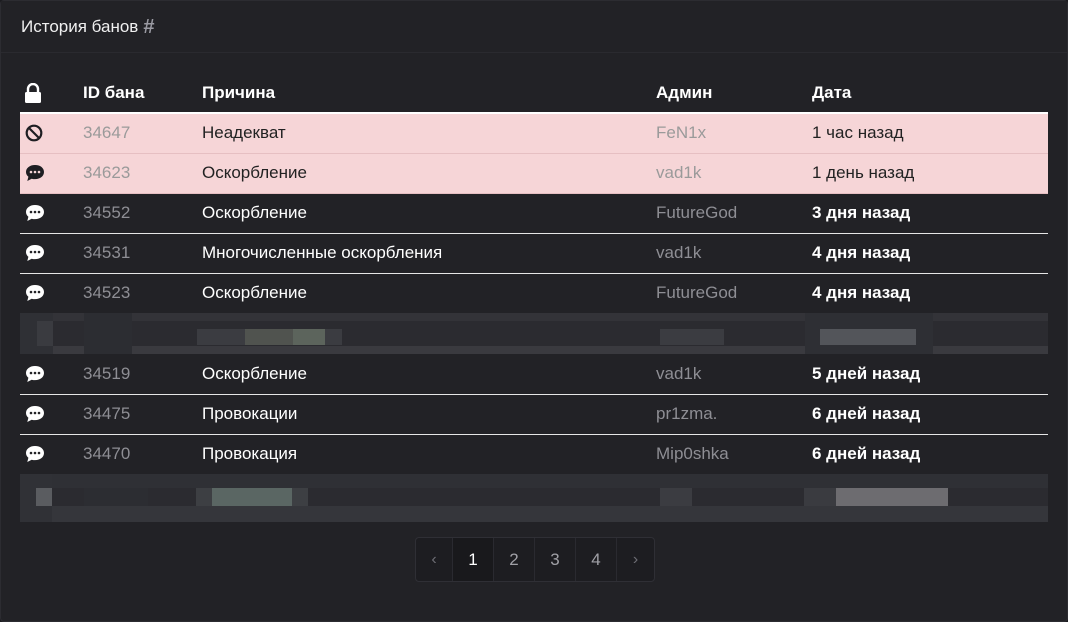  Describe the element at coordinates (473, 559) in the screenshot. I see `page-1-button: 1` at that location.